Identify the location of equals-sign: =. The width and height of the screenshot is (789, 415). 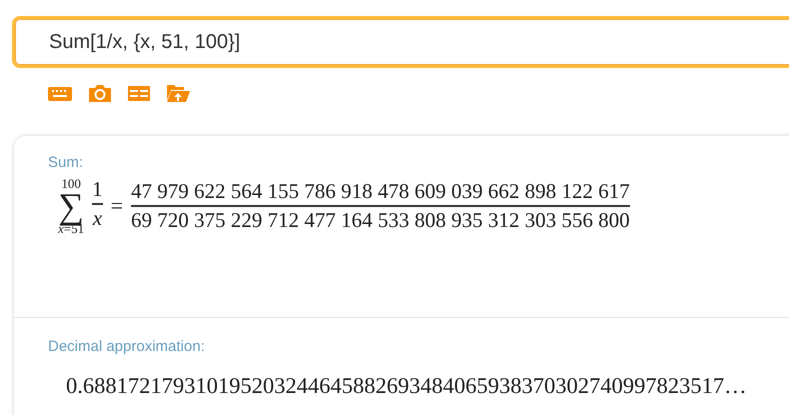
(117, 206).